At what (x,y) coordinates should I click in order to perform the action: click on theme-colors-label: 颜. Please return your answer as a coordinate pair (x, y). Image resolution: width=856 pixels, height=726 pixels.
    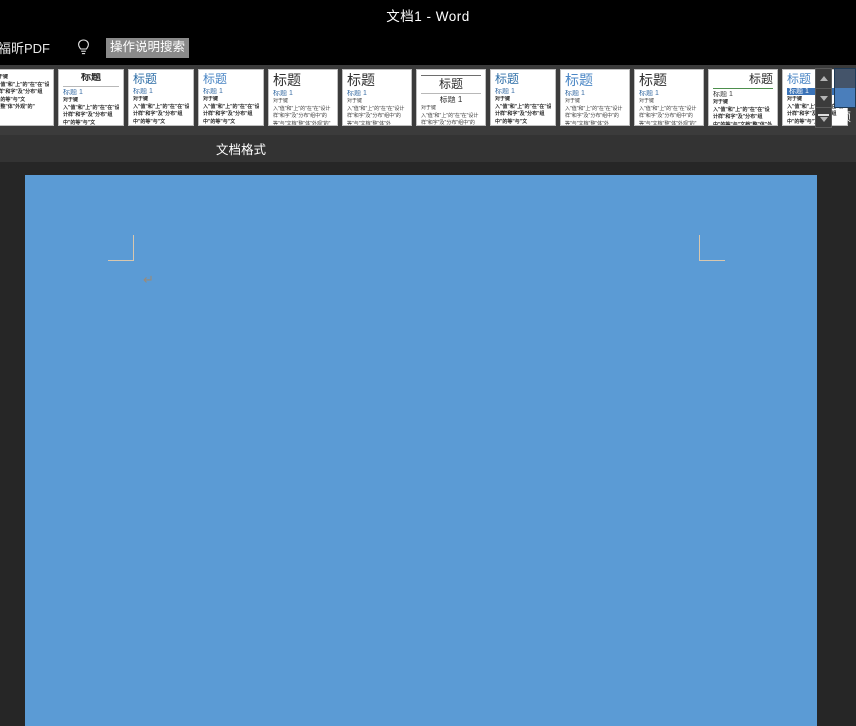
    Looking at the image, I should click on (844, 117).